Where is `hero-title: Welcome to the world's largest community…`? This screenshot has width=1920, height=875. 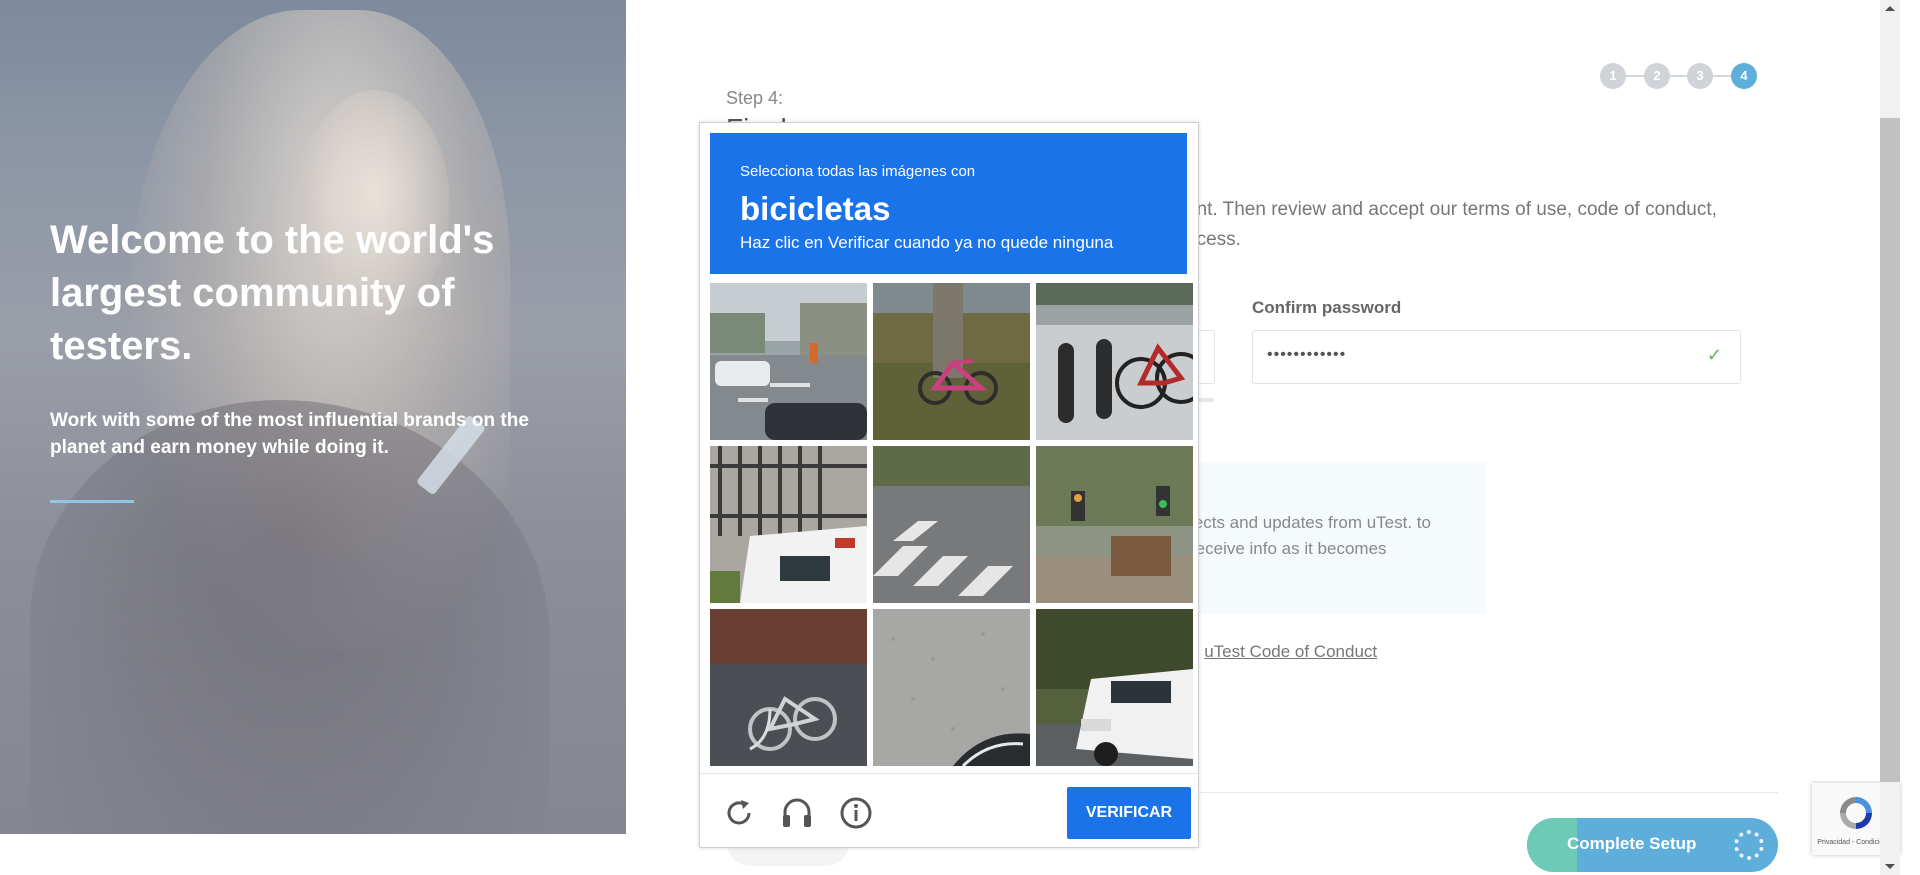 hero-title: Welcome to the world's largest community… is located at coordinates (272, 293).